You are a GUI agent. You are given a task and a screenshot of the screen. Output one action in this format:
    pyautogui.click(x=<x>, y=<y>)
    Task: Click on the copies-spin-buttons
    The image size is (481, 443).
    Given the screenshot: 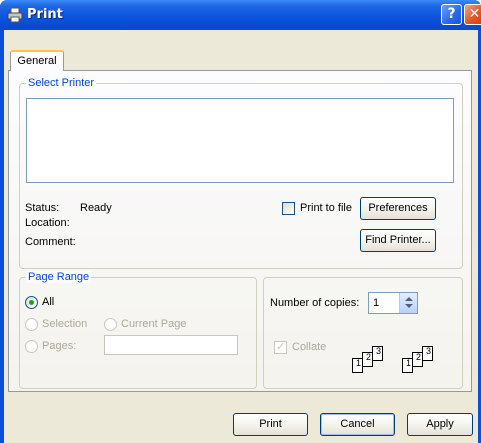 What is the action you would take?
    pyautogui.click(x=408, y=303)
    